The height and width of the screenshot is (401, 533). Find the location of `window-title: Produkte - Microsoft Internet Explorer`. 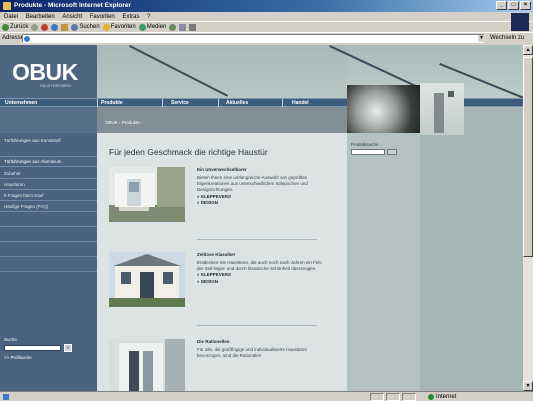

window-title: Produkte - Microsoft Internet Explorer is located at coordinates (73, 5).